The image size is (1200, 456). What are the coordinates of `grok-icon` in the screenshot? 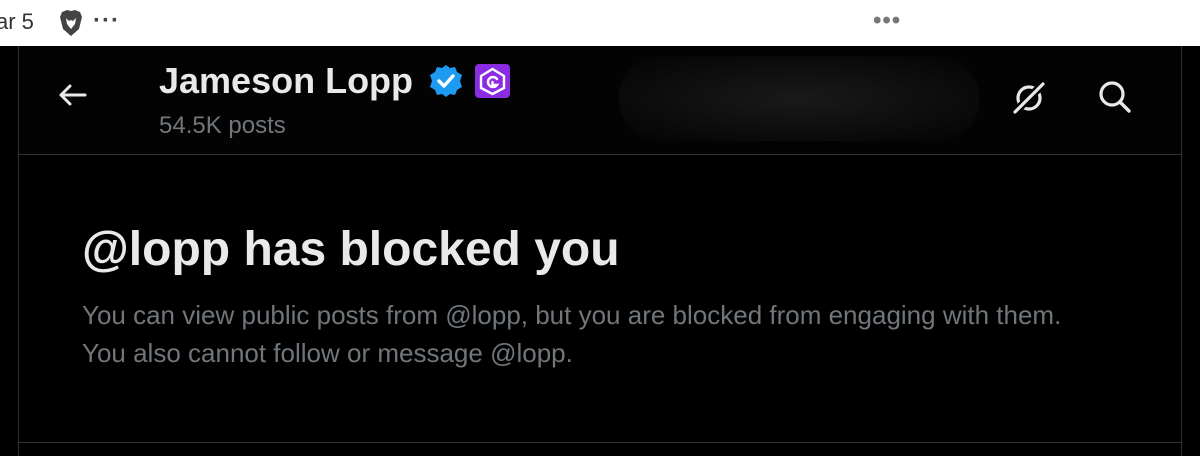 It's located at (1029, 98).